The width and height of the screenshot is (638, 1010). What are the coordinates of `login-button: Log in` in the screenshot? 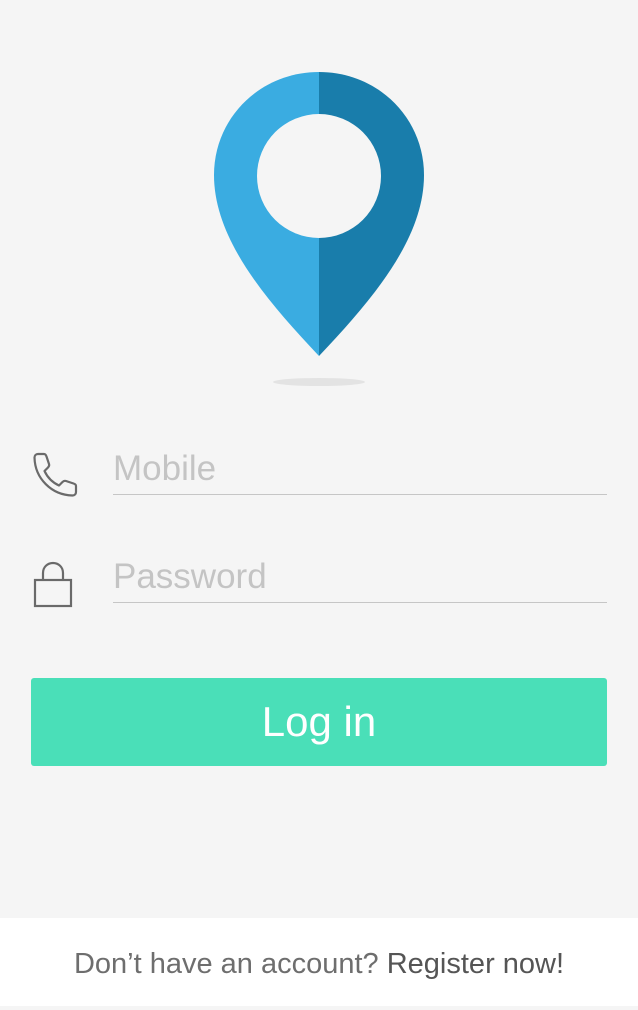 It's located at (319, 722).